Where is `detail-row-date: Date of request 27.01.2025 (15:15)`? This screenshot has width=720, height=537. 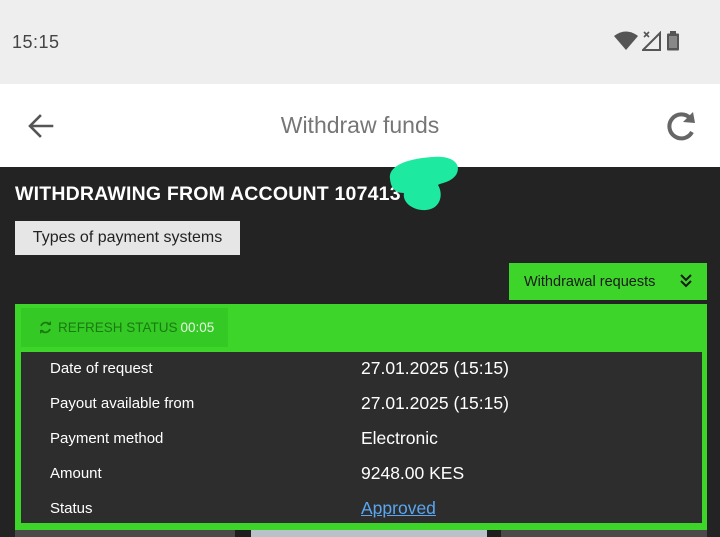 detail-row-date: Date of request 27.01.2025 (15:15) is located at coordinates (361, 369).